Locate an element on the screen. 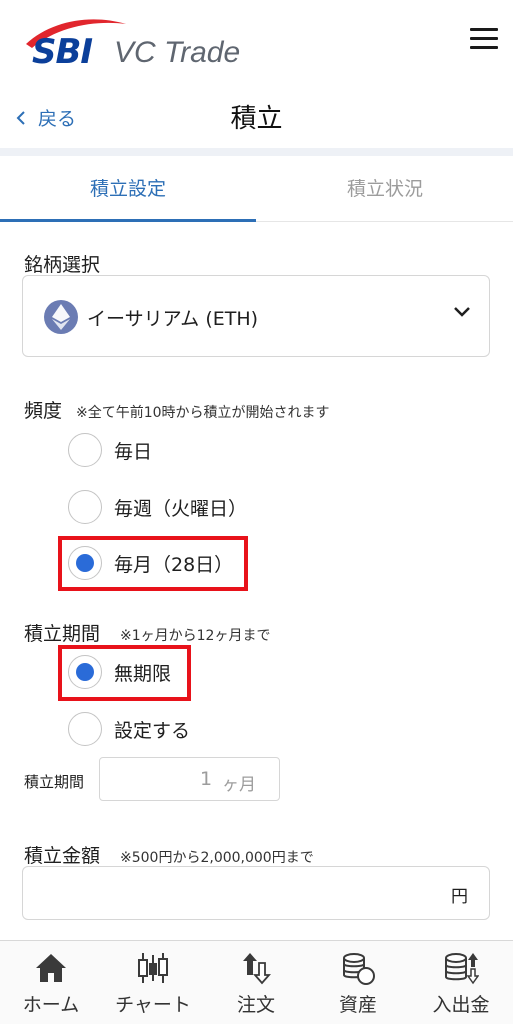  frequency-section-header: 頻度 ※全て午前10時から積立が開始されます is located at coordinates (177, 409).